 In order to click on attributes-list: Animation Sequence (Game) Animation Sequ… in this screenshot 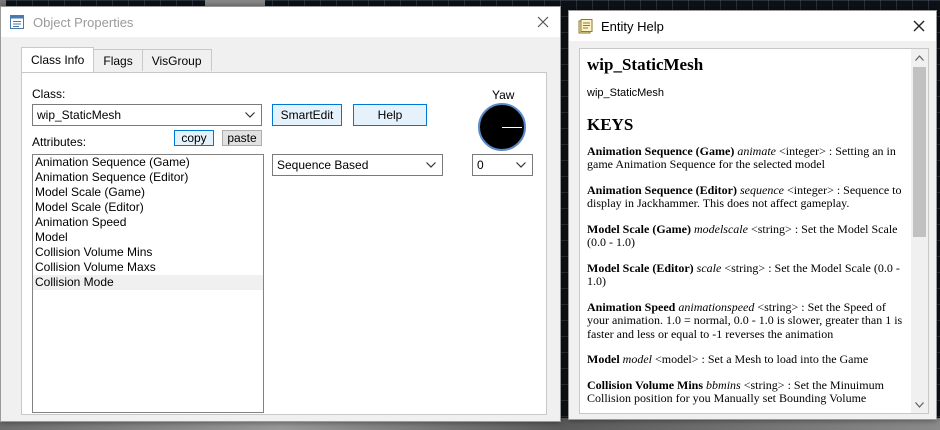, I will do `click(148, 283)`.